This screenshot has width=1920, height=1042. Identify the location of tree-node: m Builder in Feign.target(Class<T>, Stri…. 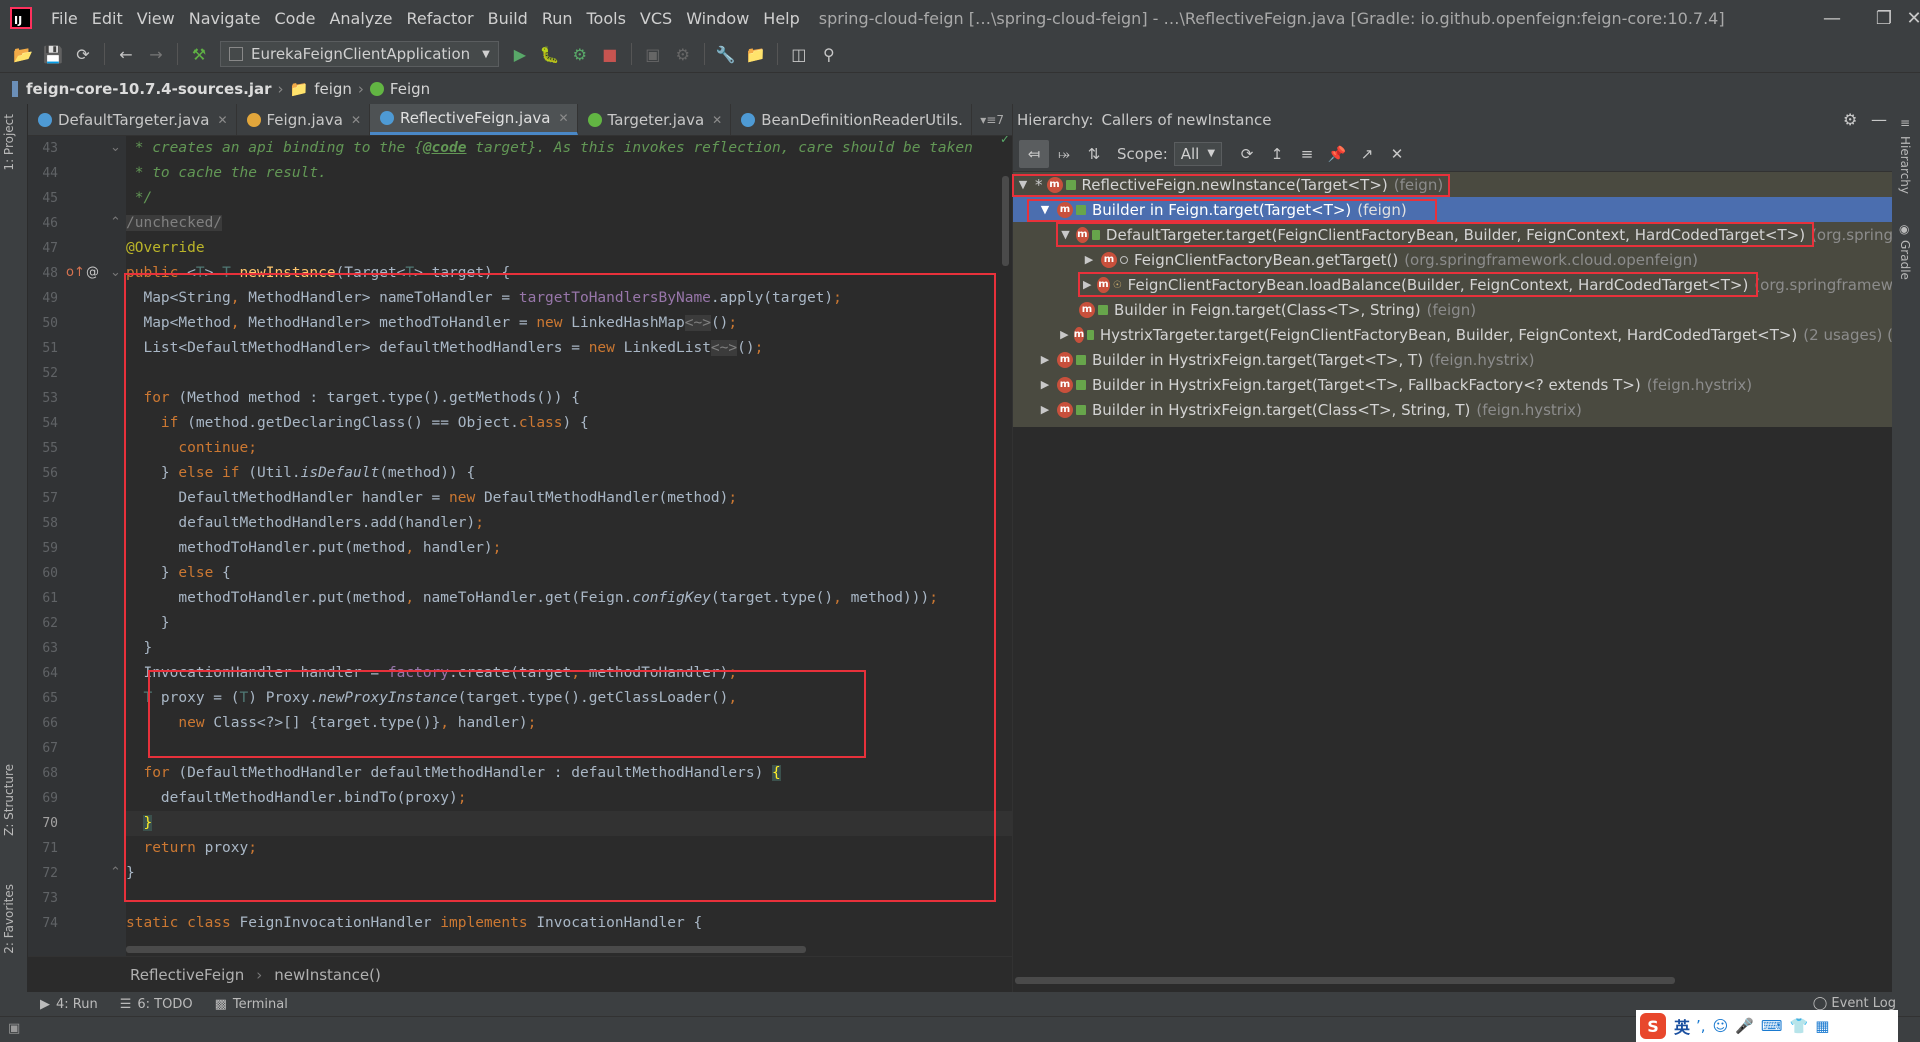
(1453, 309).